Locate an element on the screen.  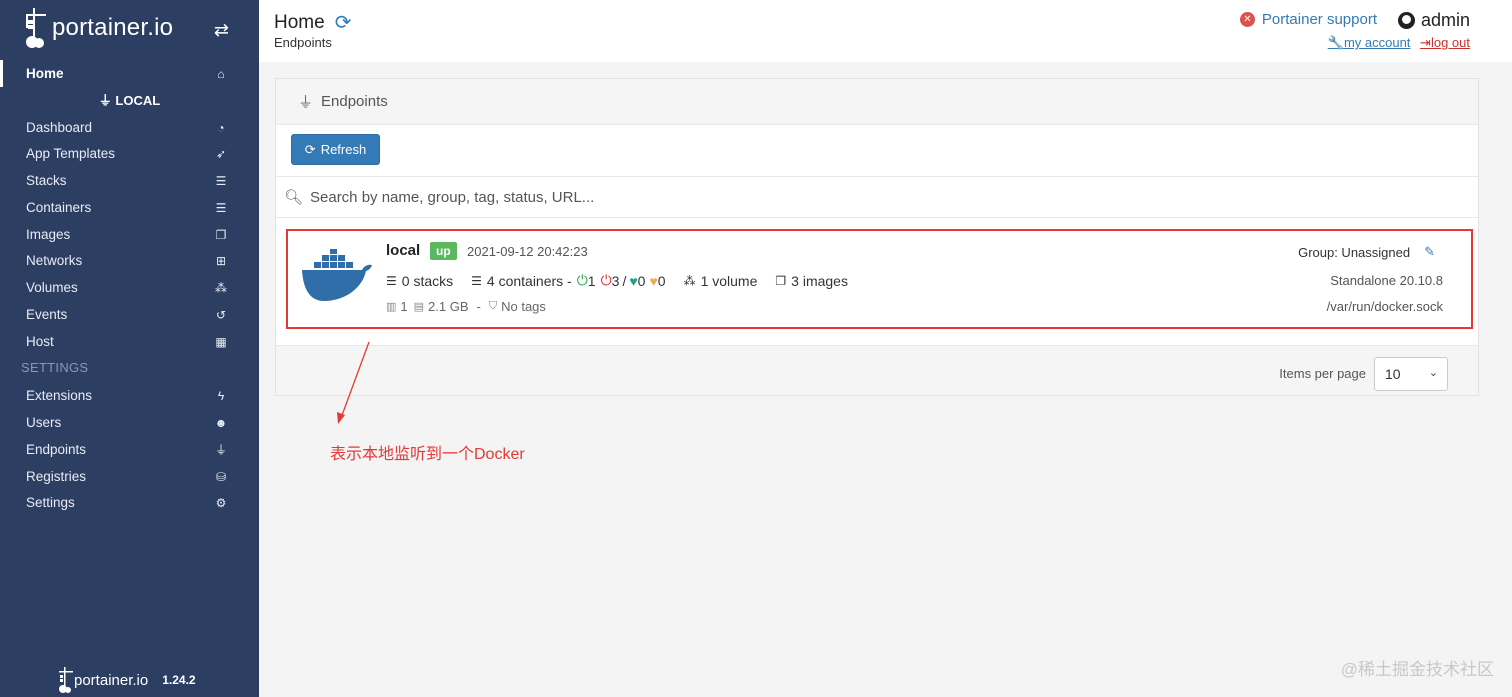
cogs-icon: ⚙ is located at coordinates (221, 502).